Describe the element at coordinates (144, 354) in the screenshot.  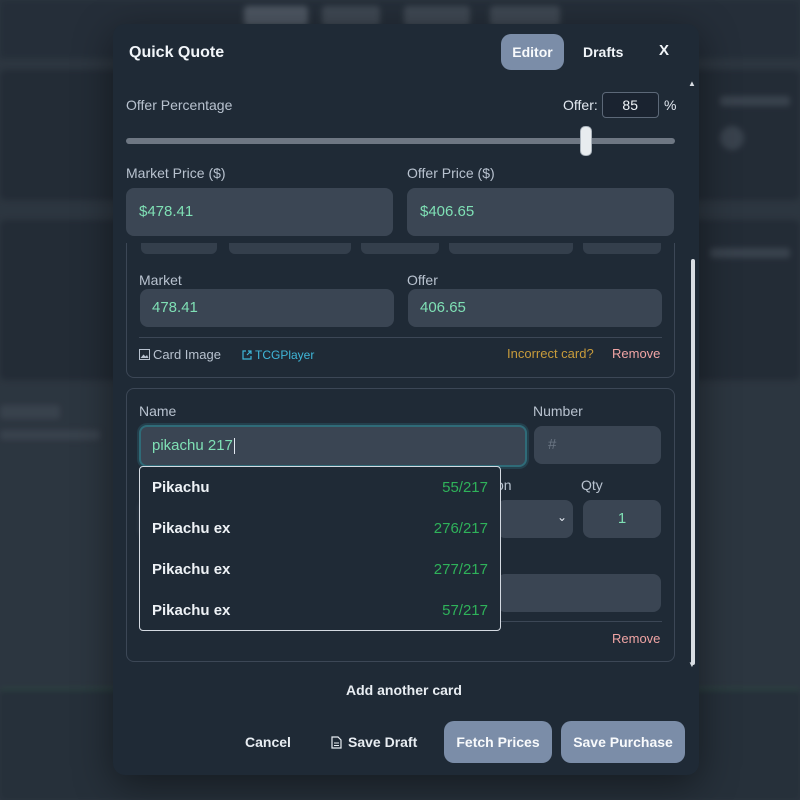
I see `image-icon` at that location.